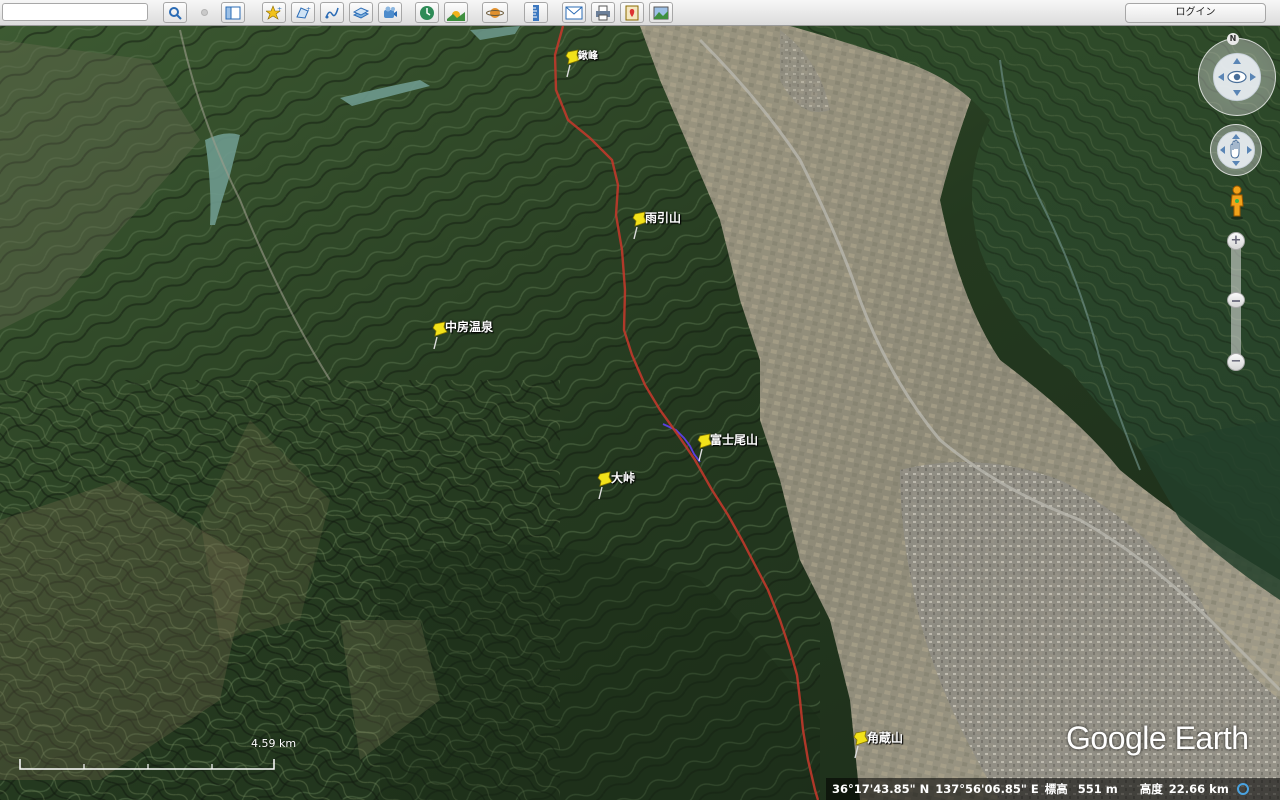  I want to click on look-center, so click(1237, 77).